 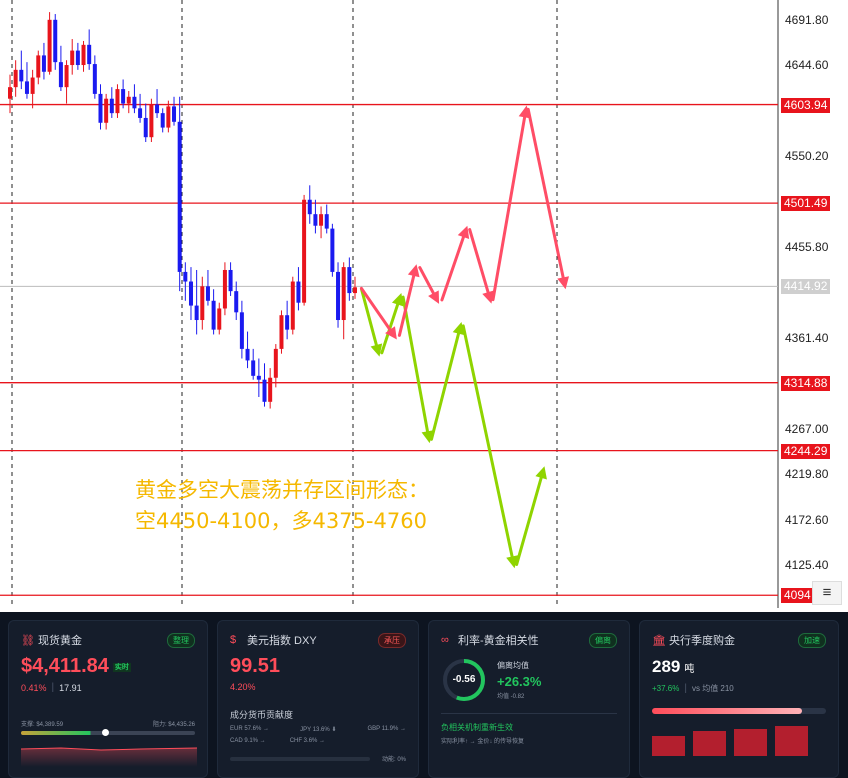 What do you see at coordinates (282, 641) in the screenshot?
I see `card-title: 美元指数 DXY` at bounding box center [282, 641].